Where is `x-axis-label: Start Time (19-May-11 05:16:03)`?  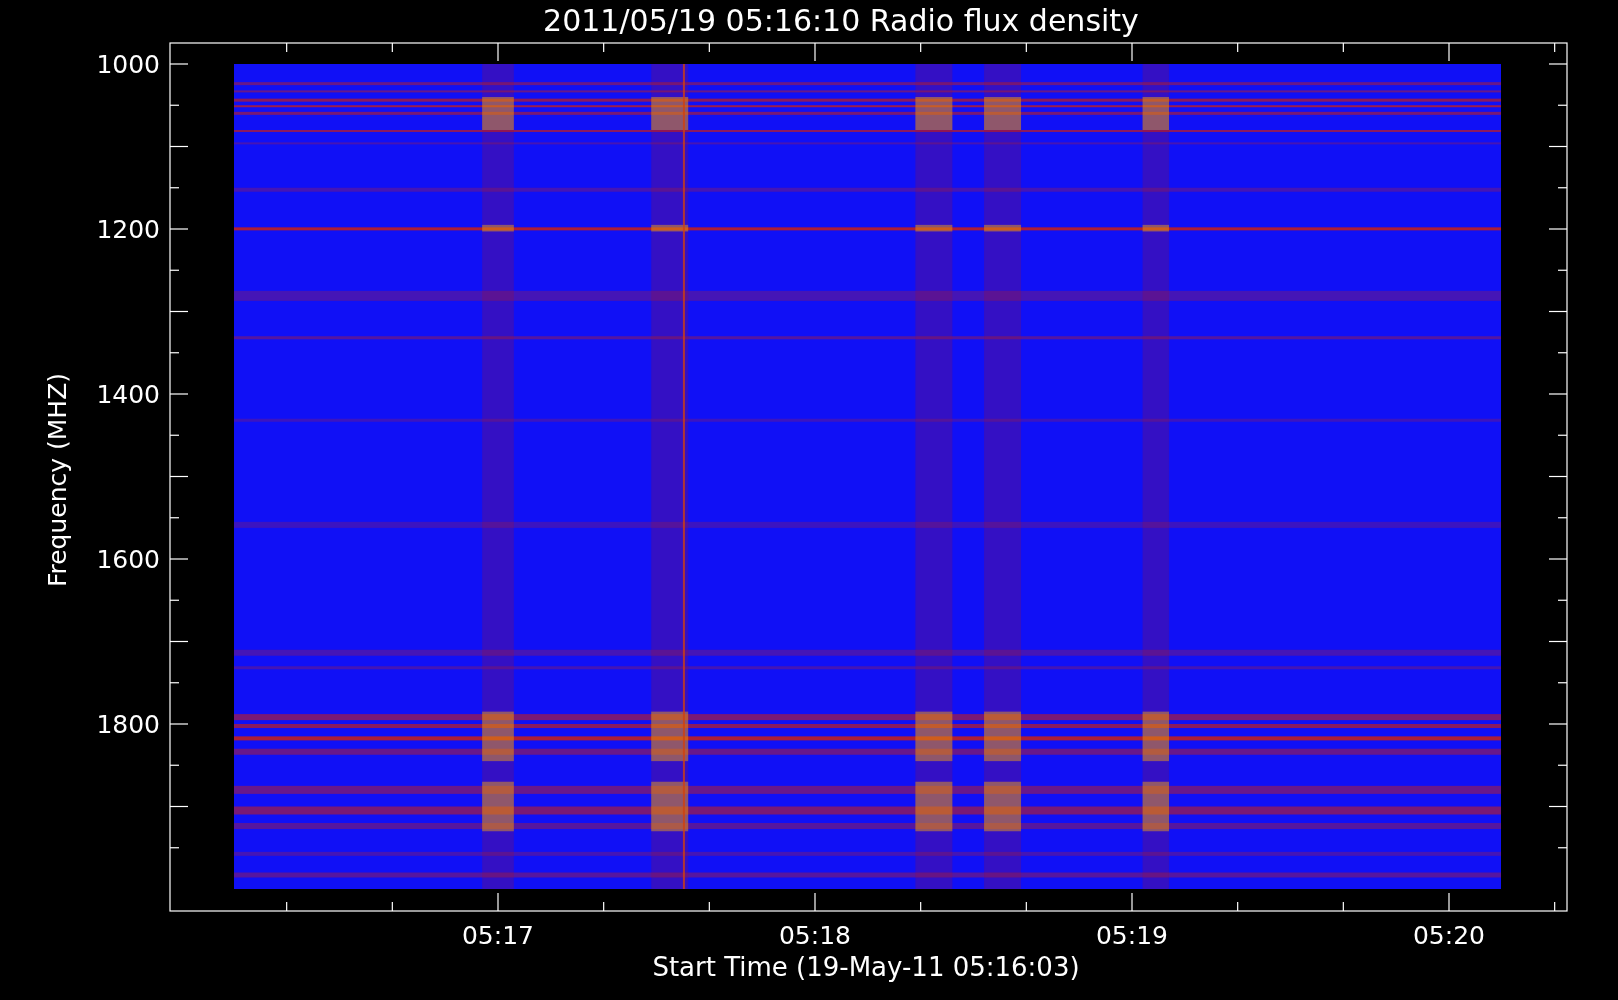
x-axis-label: Start Time (19-May-11 05:16:03) is located at coordinates (866, 967).